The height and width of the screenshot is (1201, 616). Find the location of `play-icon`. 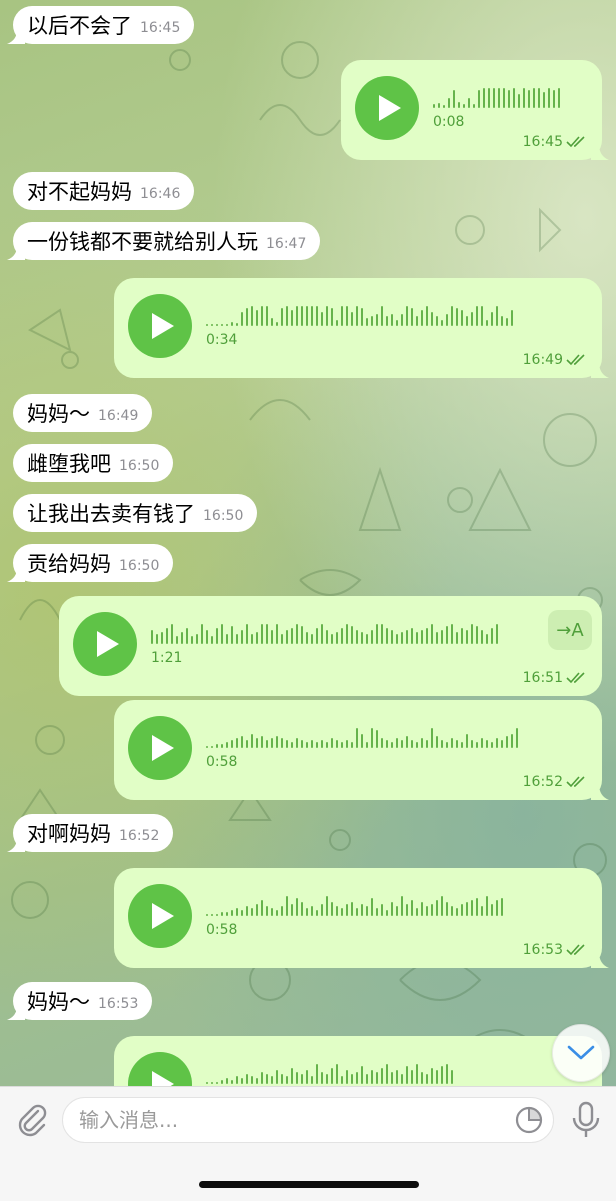

play-icon is located at coordinates (162, 326).